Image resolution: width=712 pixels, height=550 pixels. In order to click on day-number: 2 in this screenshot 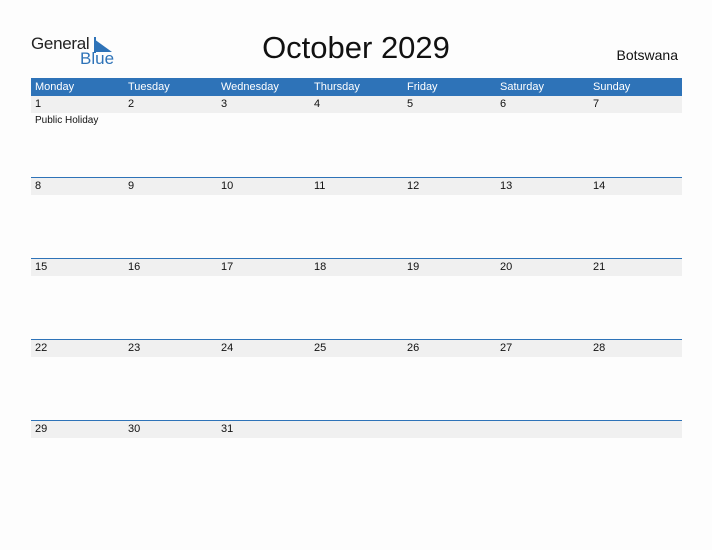, I will do `click(131, 104)`.